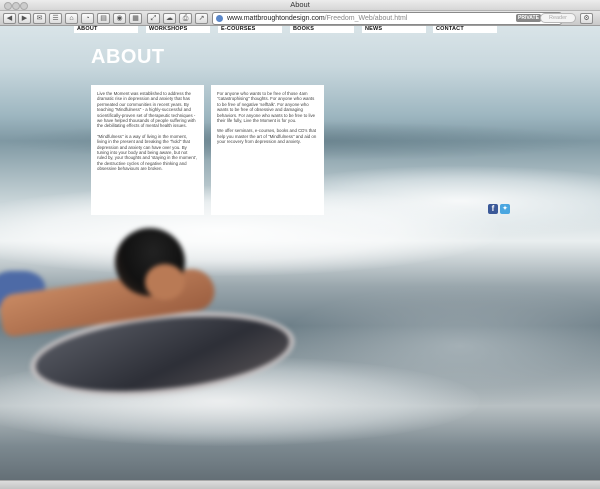  I want to click on site-favicon-icon, so click(219, 18).